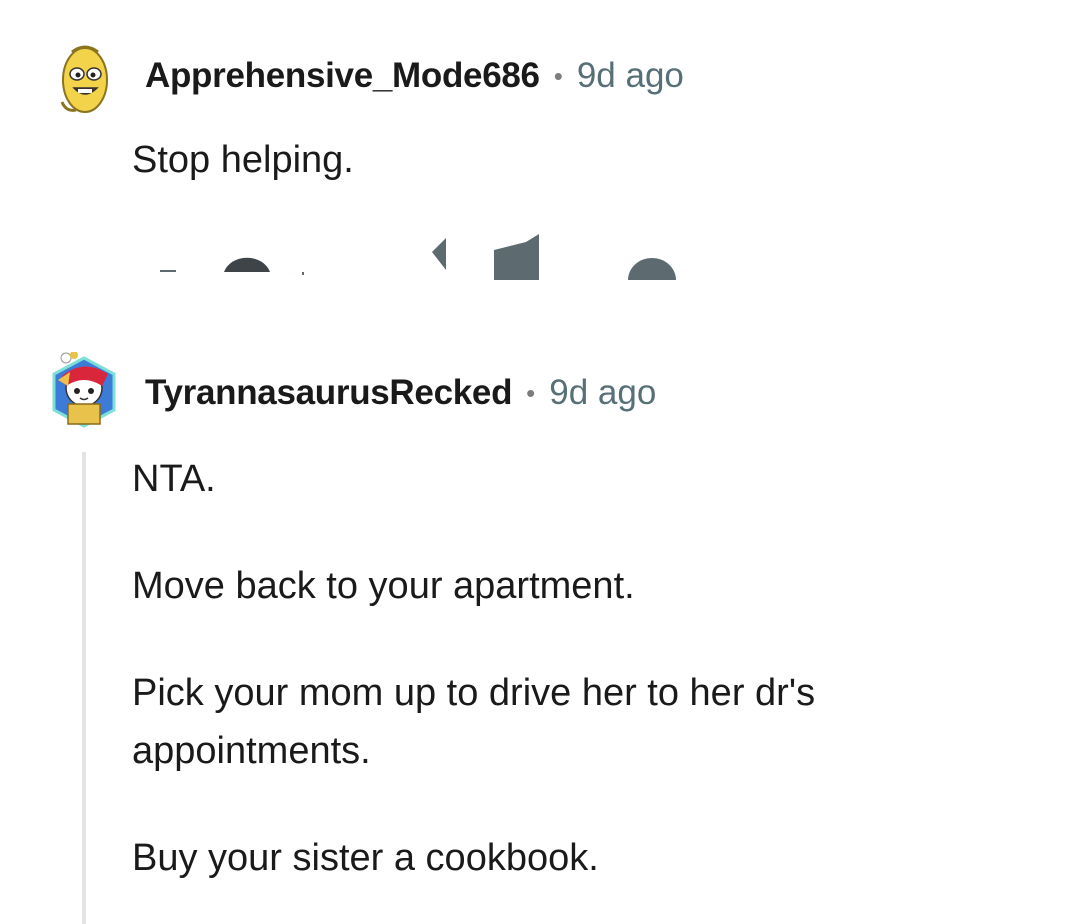 The width and height of the screenshot is (1080, 924). What do you see at coordinates (430, 257) in the screenshot?
I see `comment-action-bar` at bounding box center [430, 257].